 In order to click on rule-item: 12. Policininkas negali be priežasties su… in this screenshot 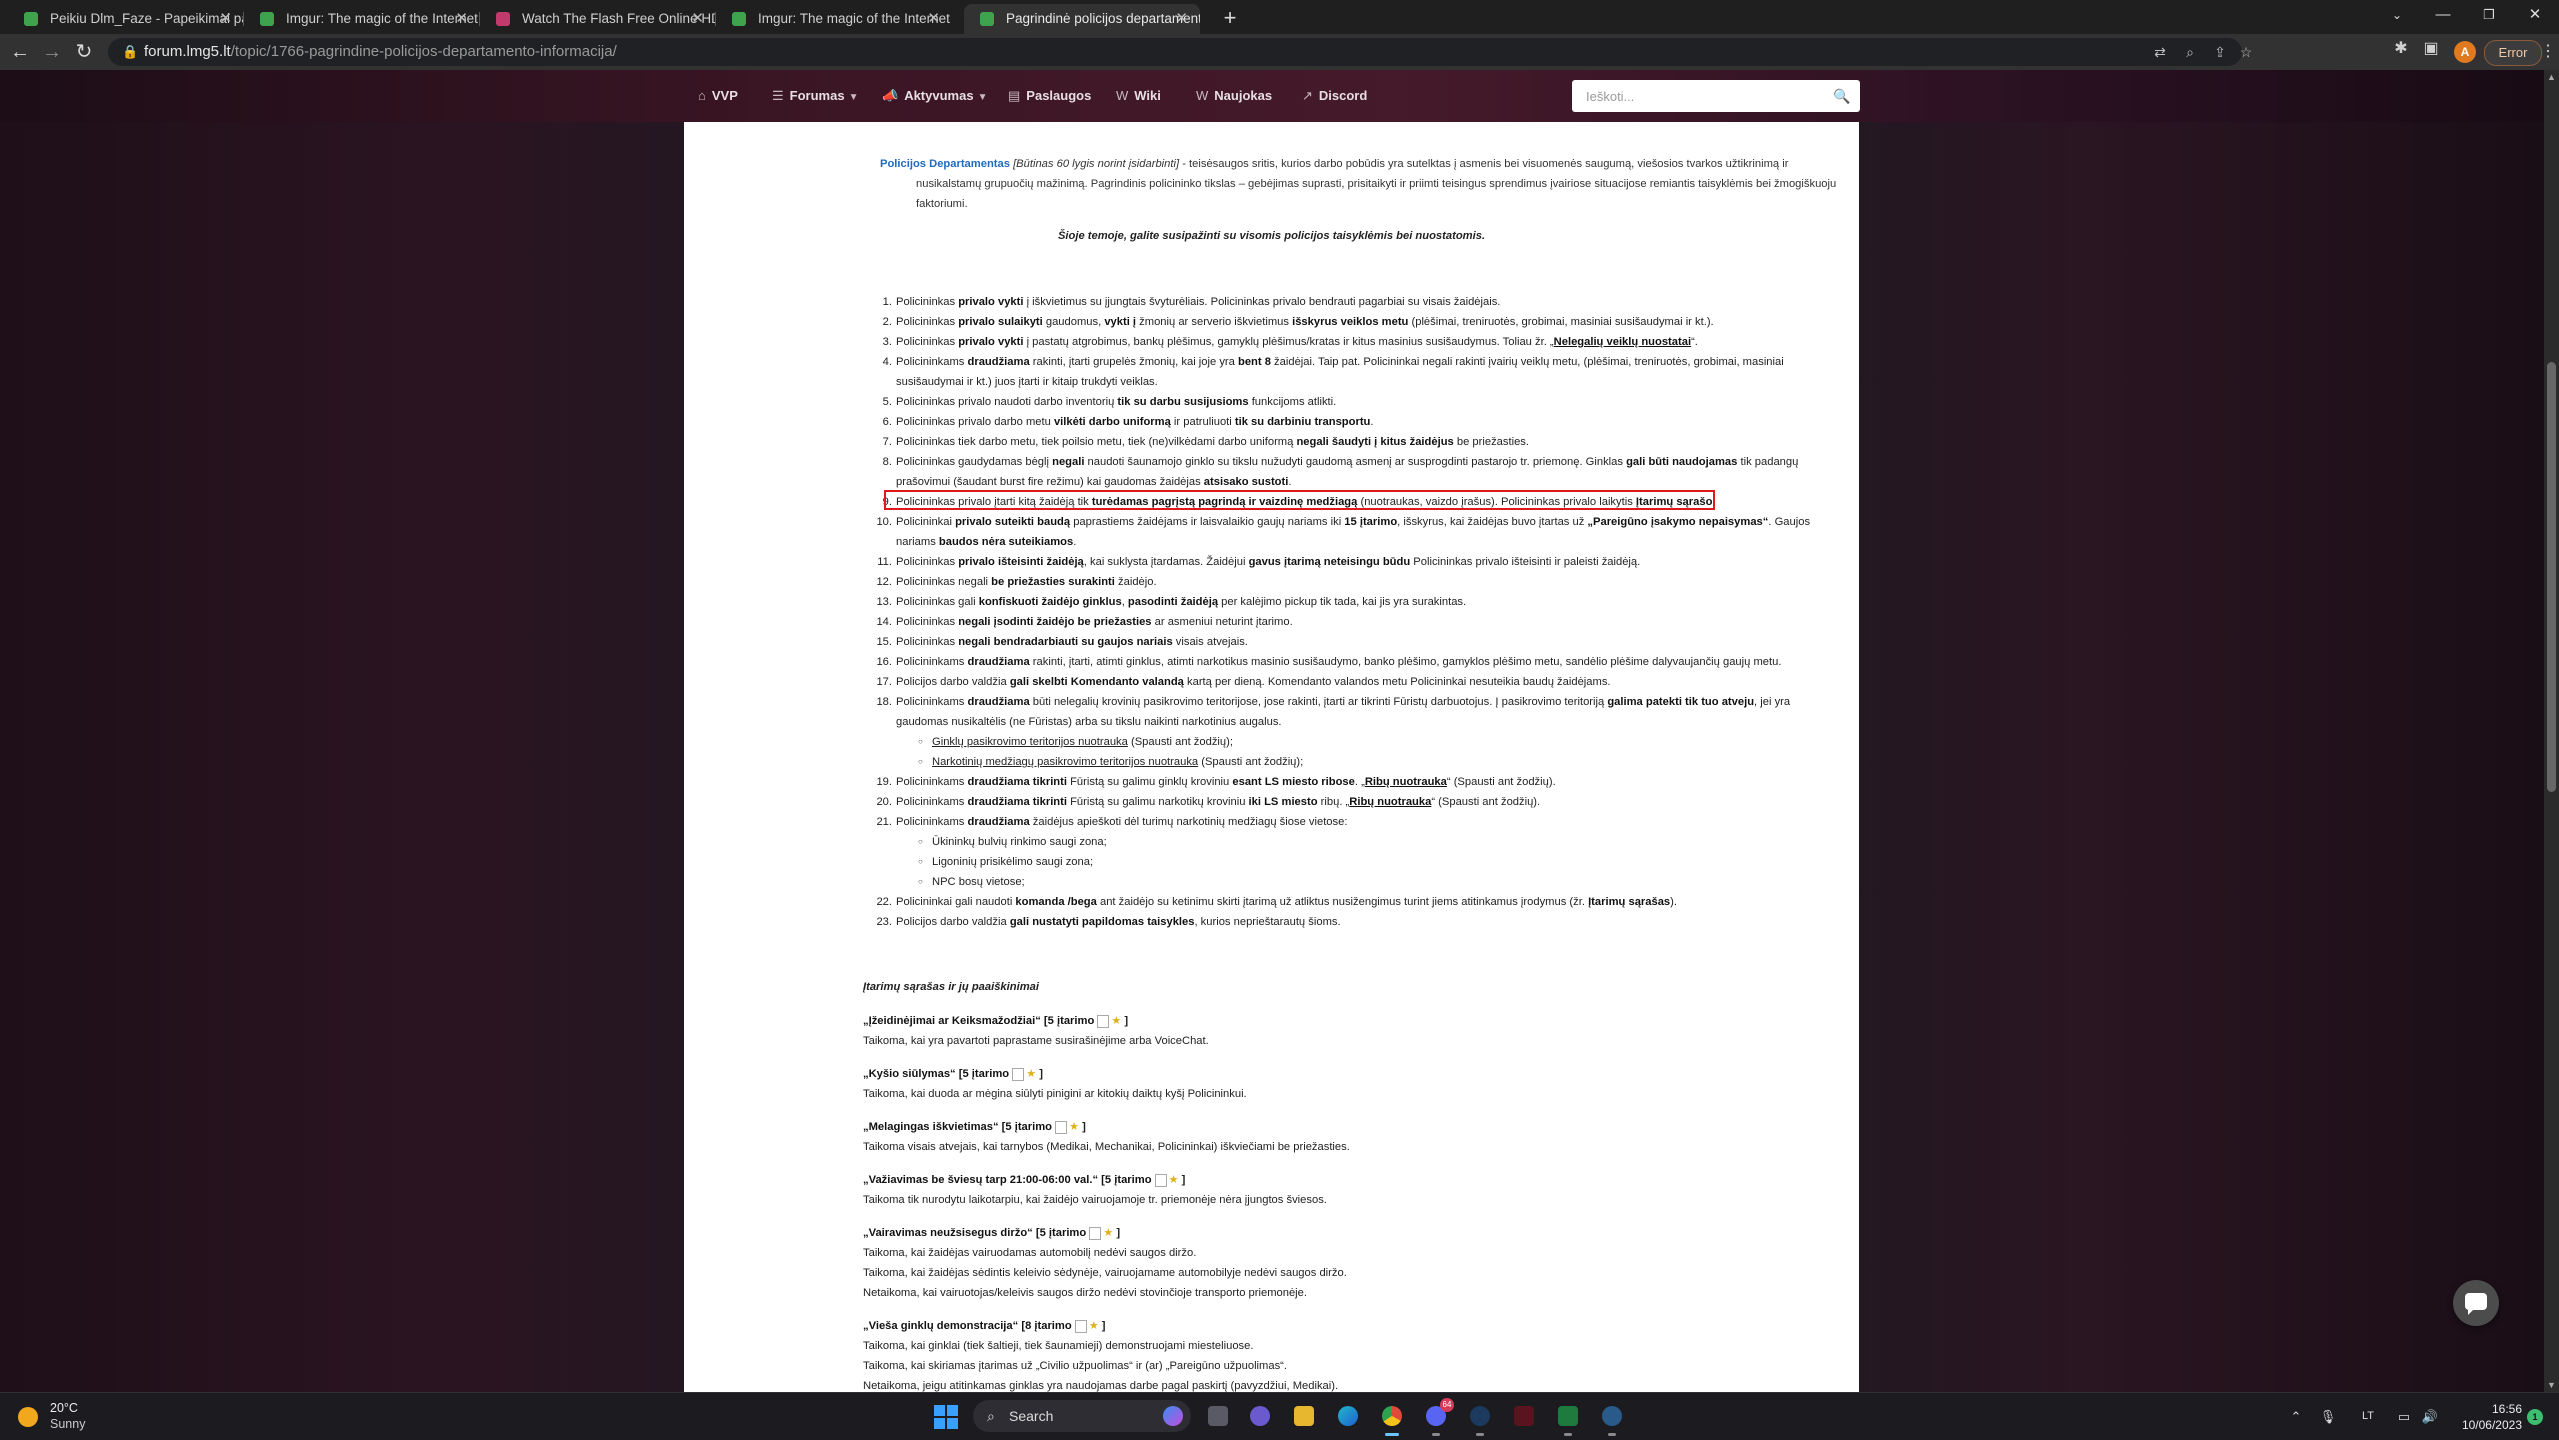, I will do `click(1358, 582)`.